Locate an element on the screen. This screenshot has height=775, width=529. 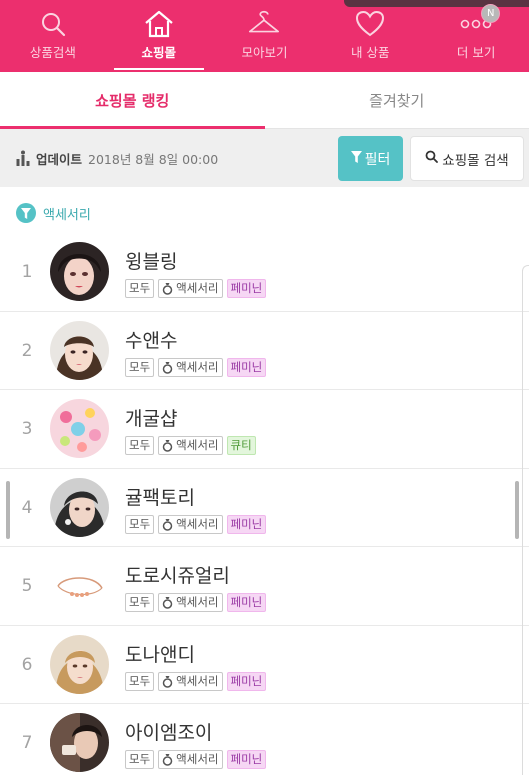
shop-row: 6 도나앤디 모두 액세서리 페미닌 is located at coordinates (264, 665).